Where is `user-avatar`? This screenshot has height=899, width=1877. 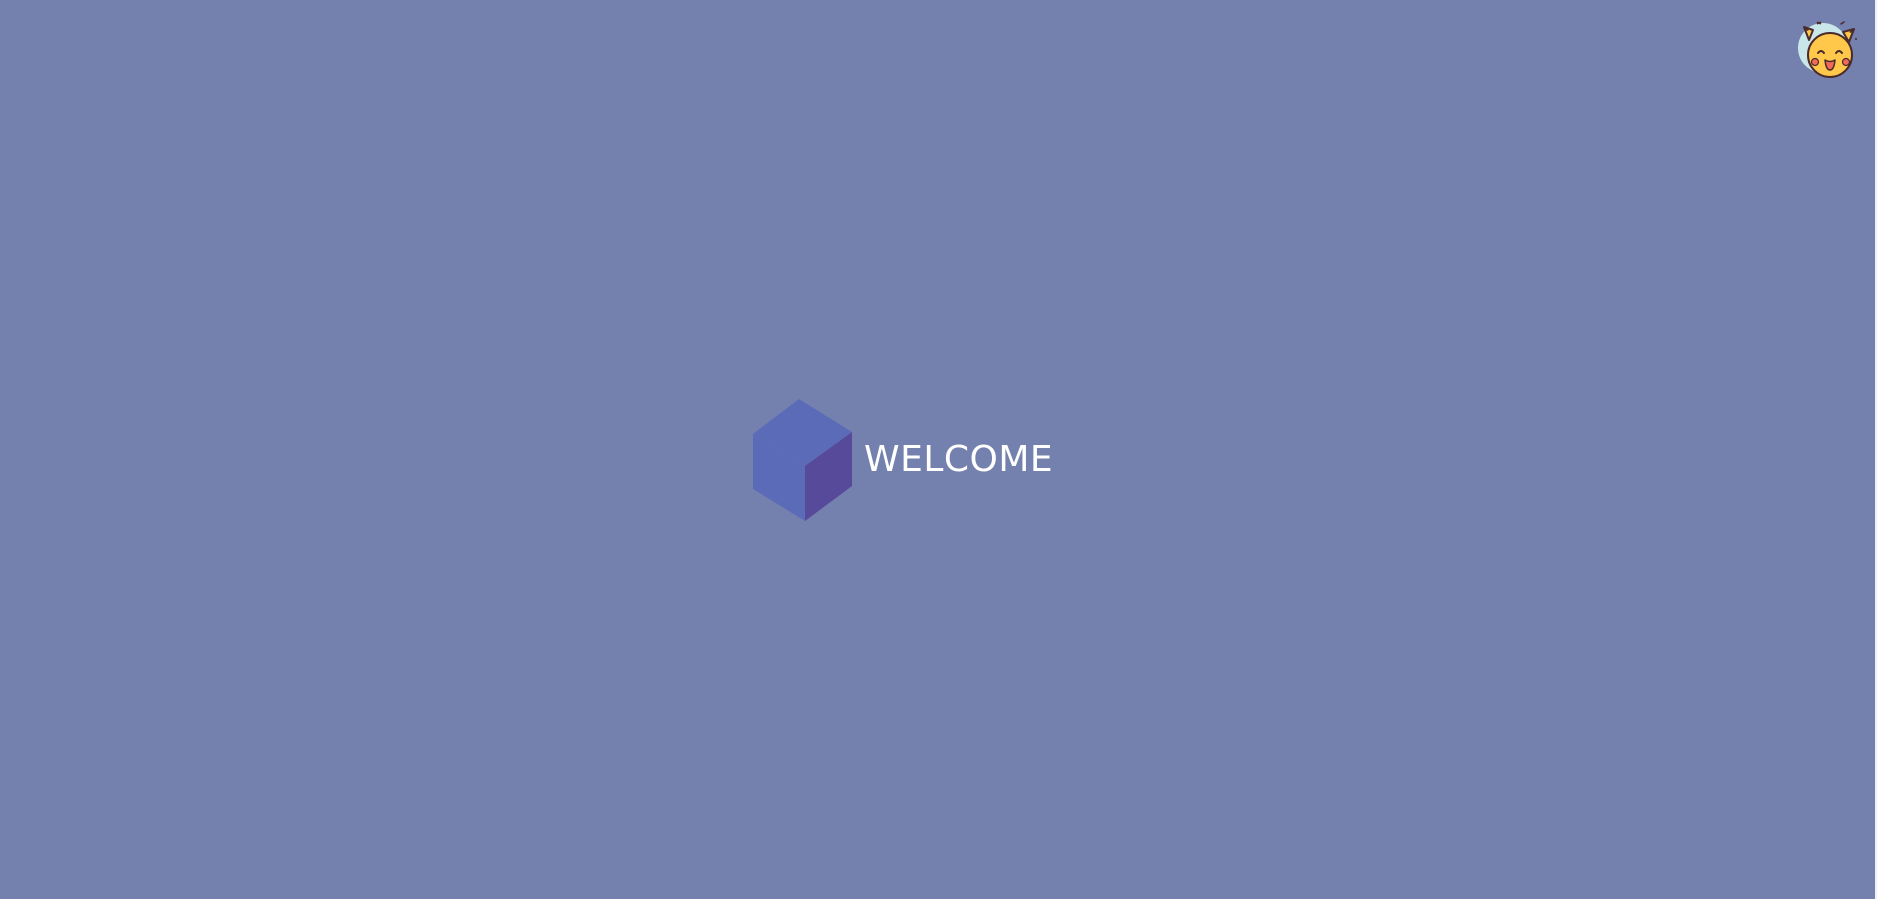
user-avatar is located at coordinates (1827, 50).